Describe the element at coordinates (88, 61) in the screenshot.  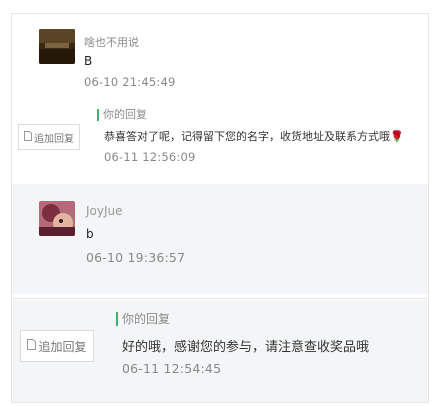
I see `comment-message: B` at that location.